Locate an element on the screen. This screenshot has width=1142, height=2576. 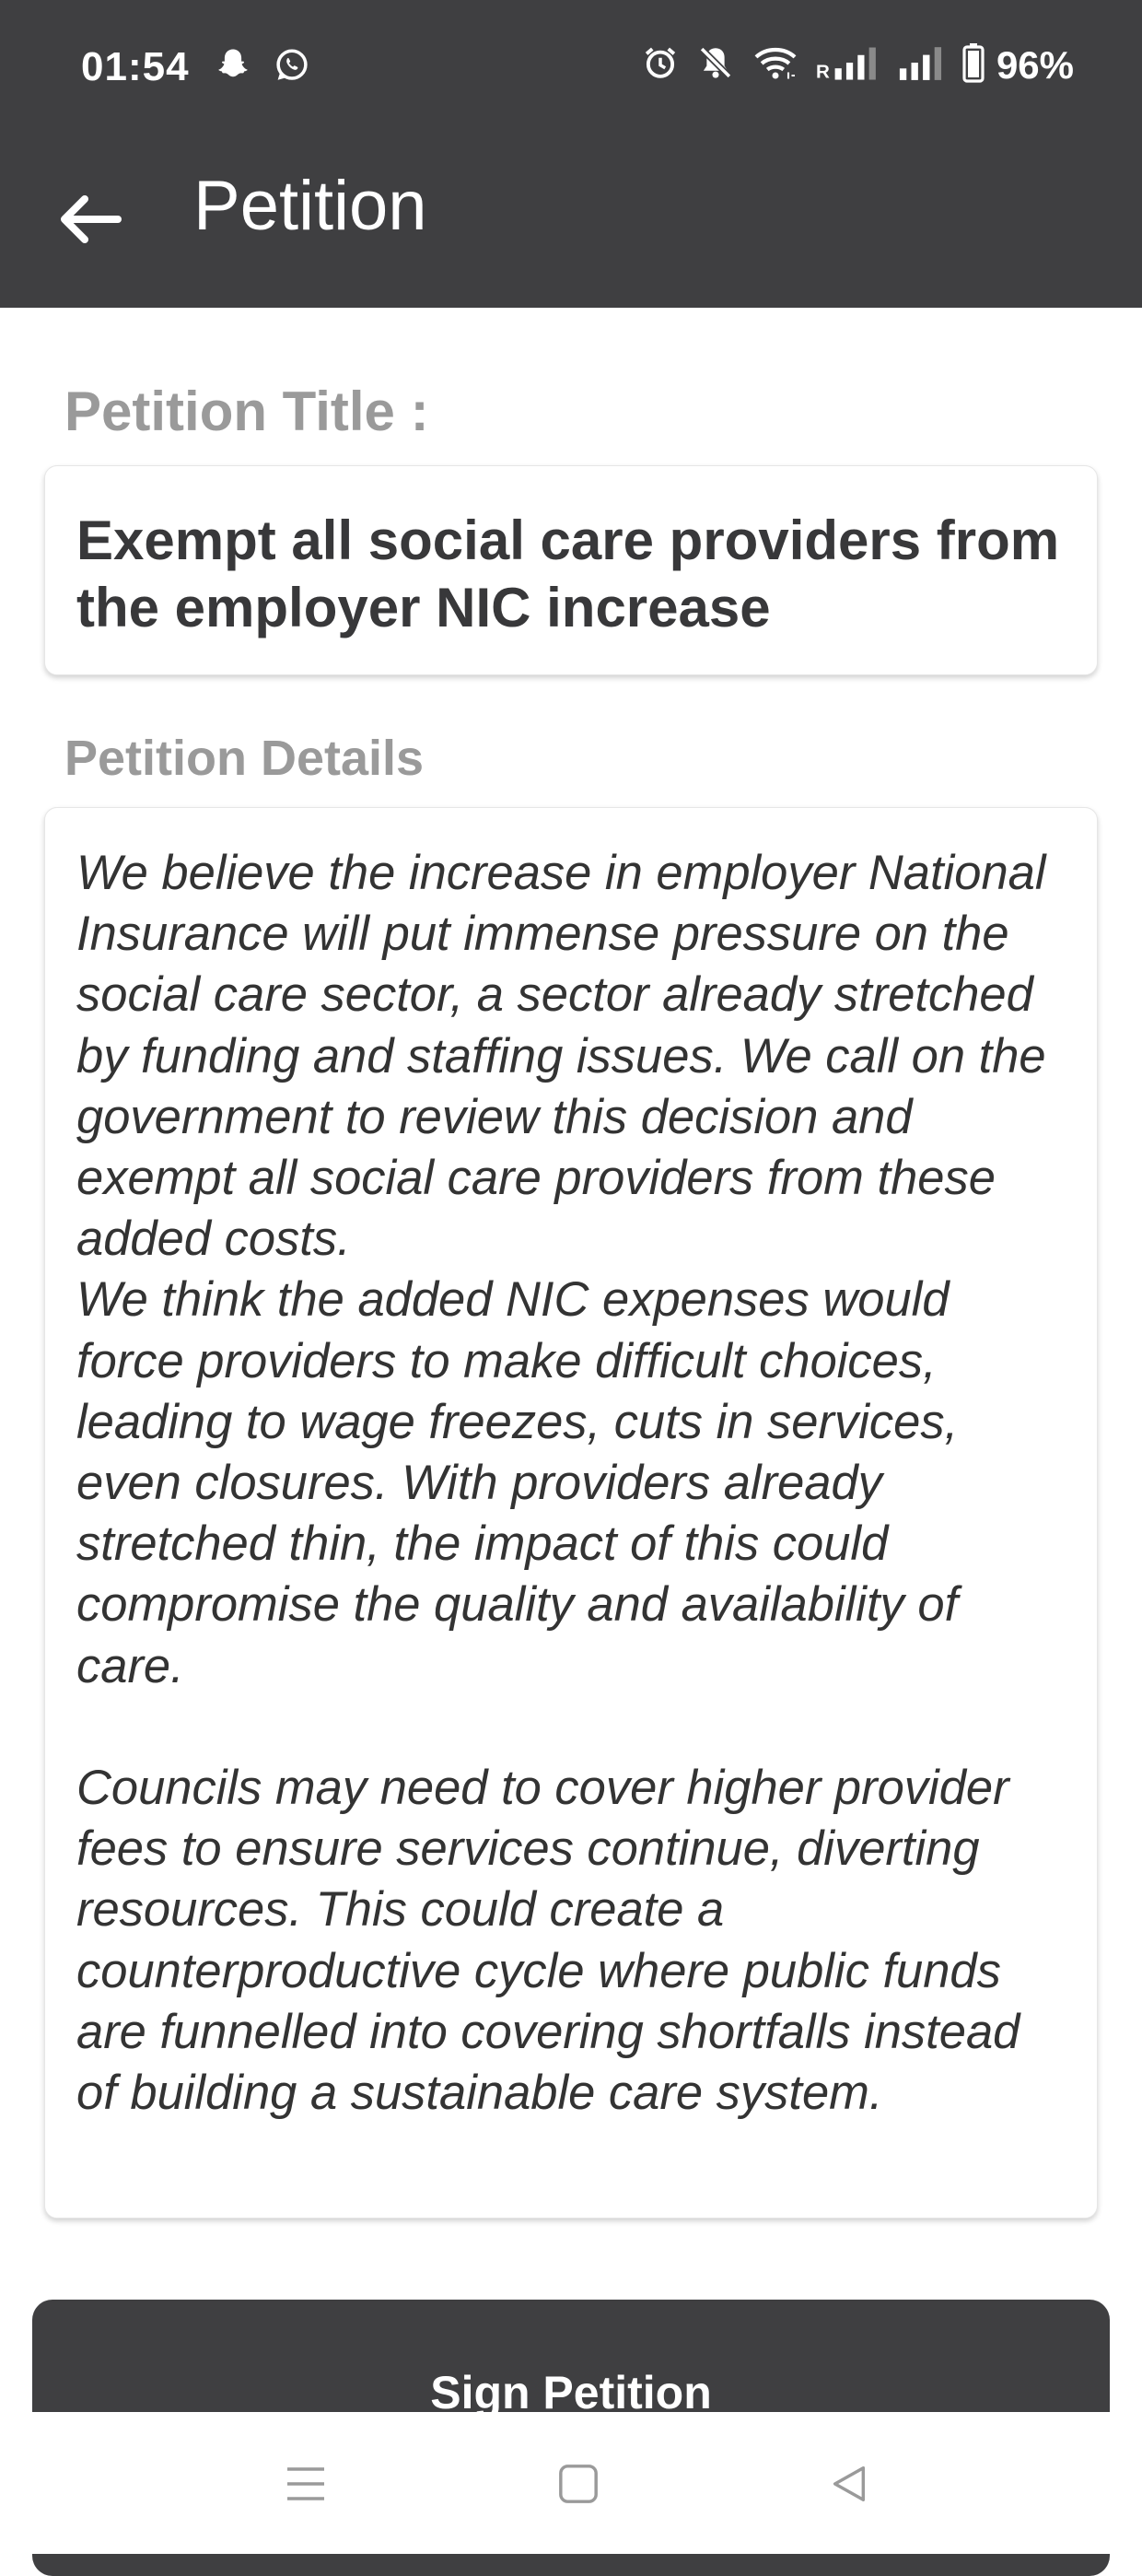
navigation-bar is located at coordinates (571, 2483).